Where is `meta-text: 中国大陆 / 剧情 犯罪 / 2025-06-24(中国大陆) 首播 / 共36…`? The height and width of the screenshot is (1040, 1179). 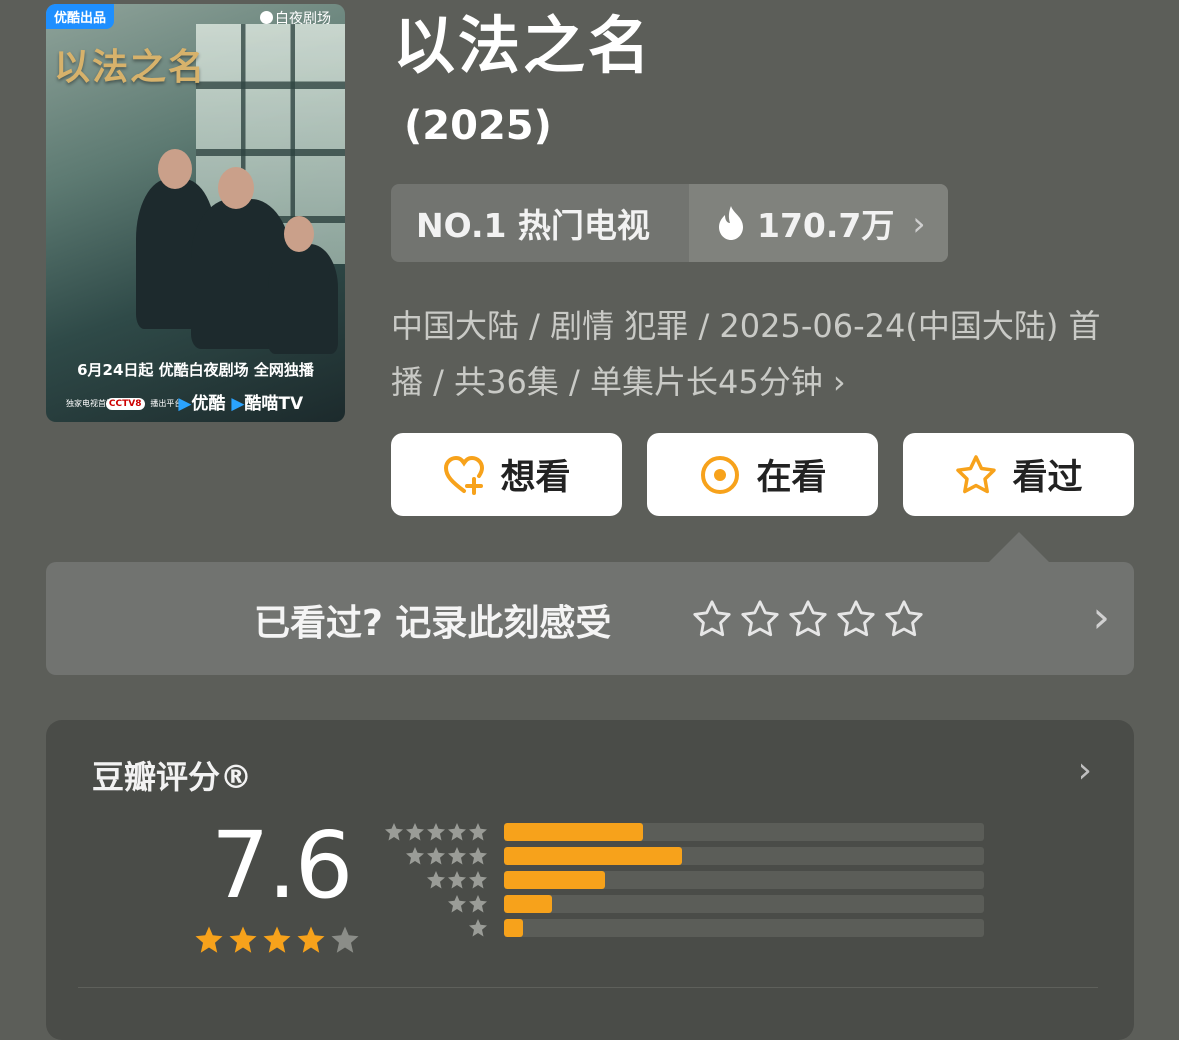
meta-text: 中国大陆 / 剧情 犯罪 / 2025-06-24(中国大陆) 首播 / 共36… is located at coordinates (746, 354).